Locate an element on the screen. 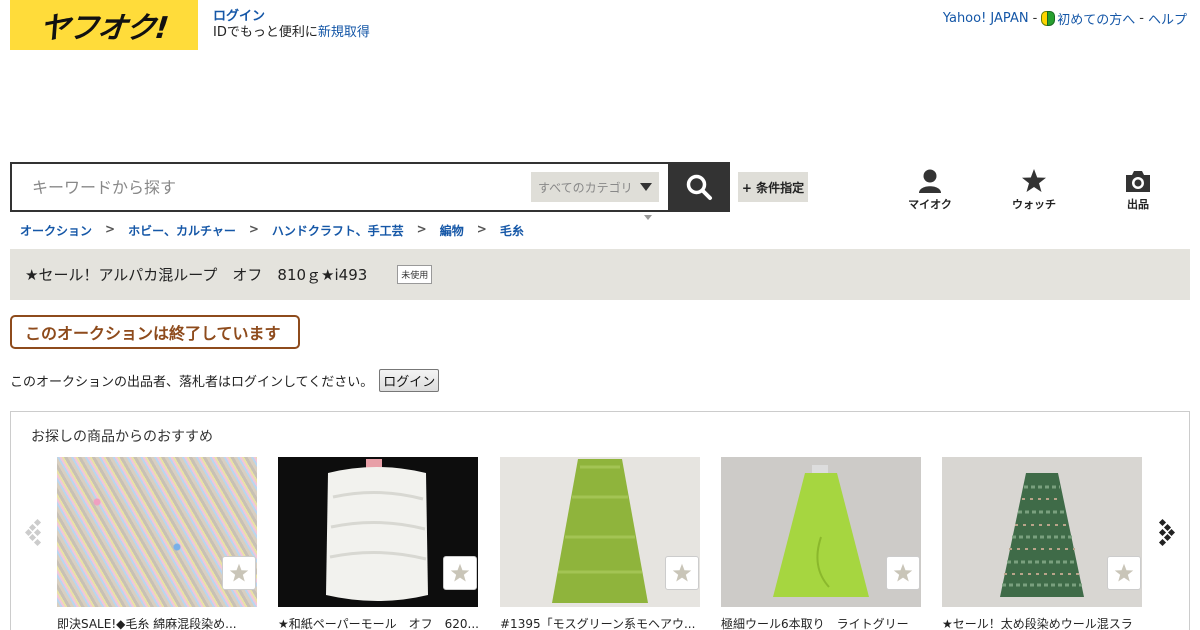  login-notice: このオークションの出品者、落札者はログインしてください。 ログイン is located at coordinates (225, 380).